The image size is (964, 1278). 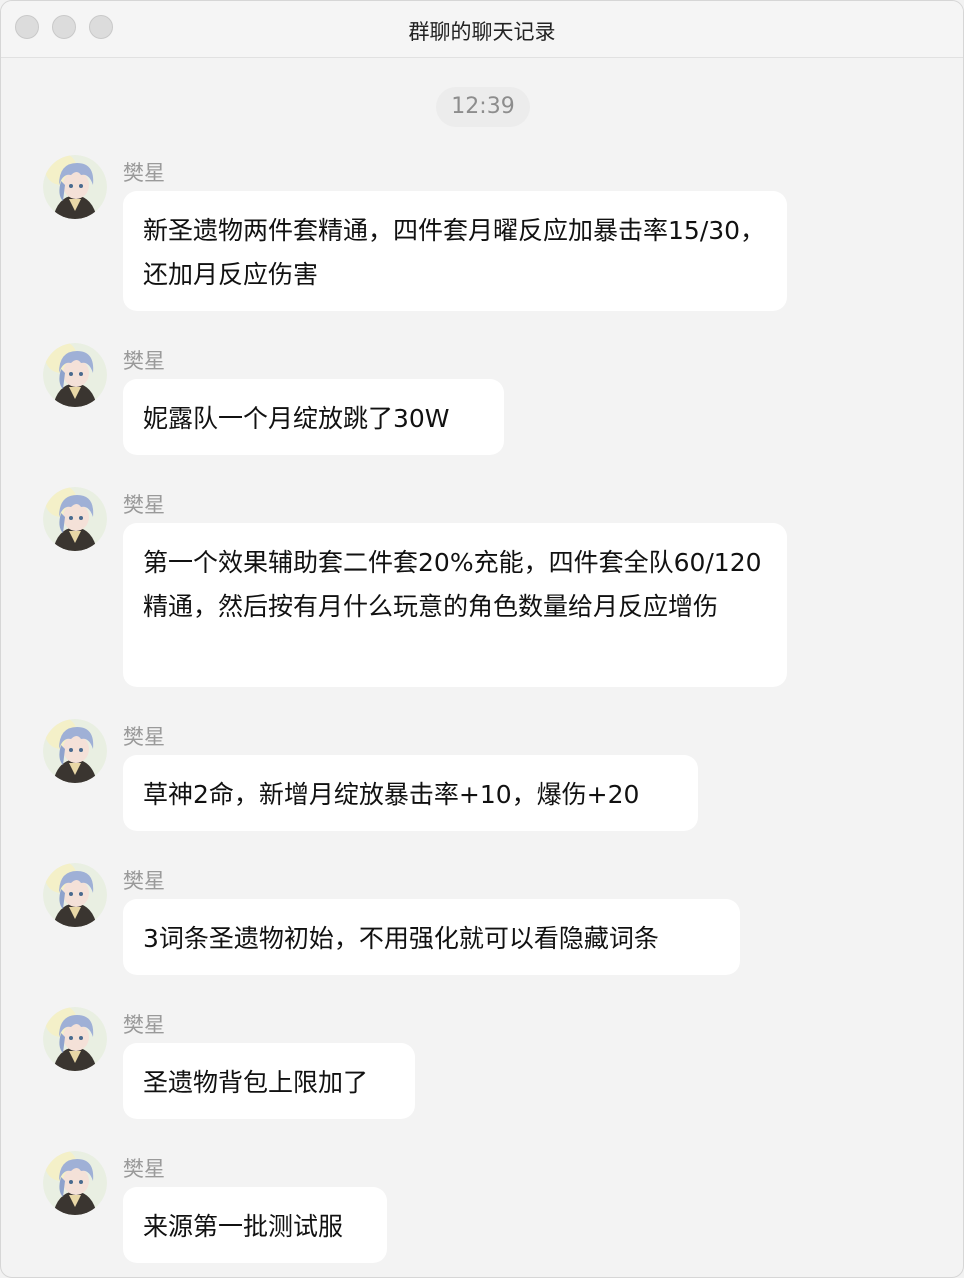 I want to click on title-bar: 群聊的聊天记录, so click(x=482, y=29).